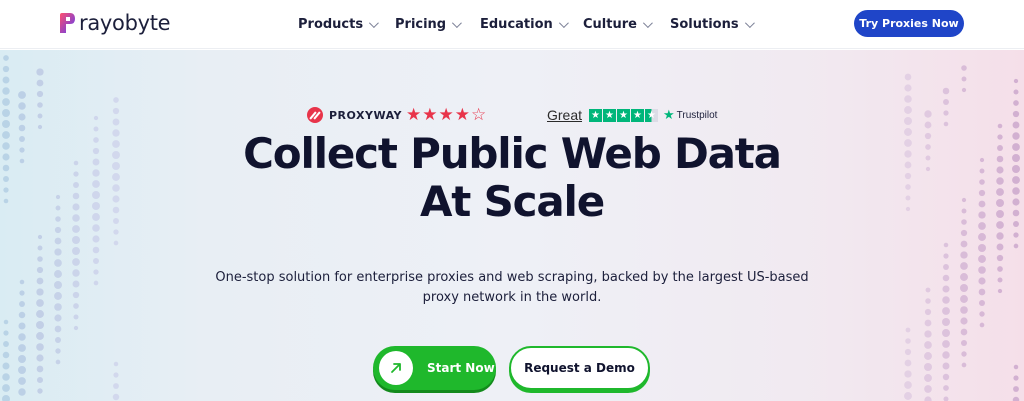 The width and height of the screenshot is (1024, 401). I want to click on start-now-button: Start Now, so click(434, 368).